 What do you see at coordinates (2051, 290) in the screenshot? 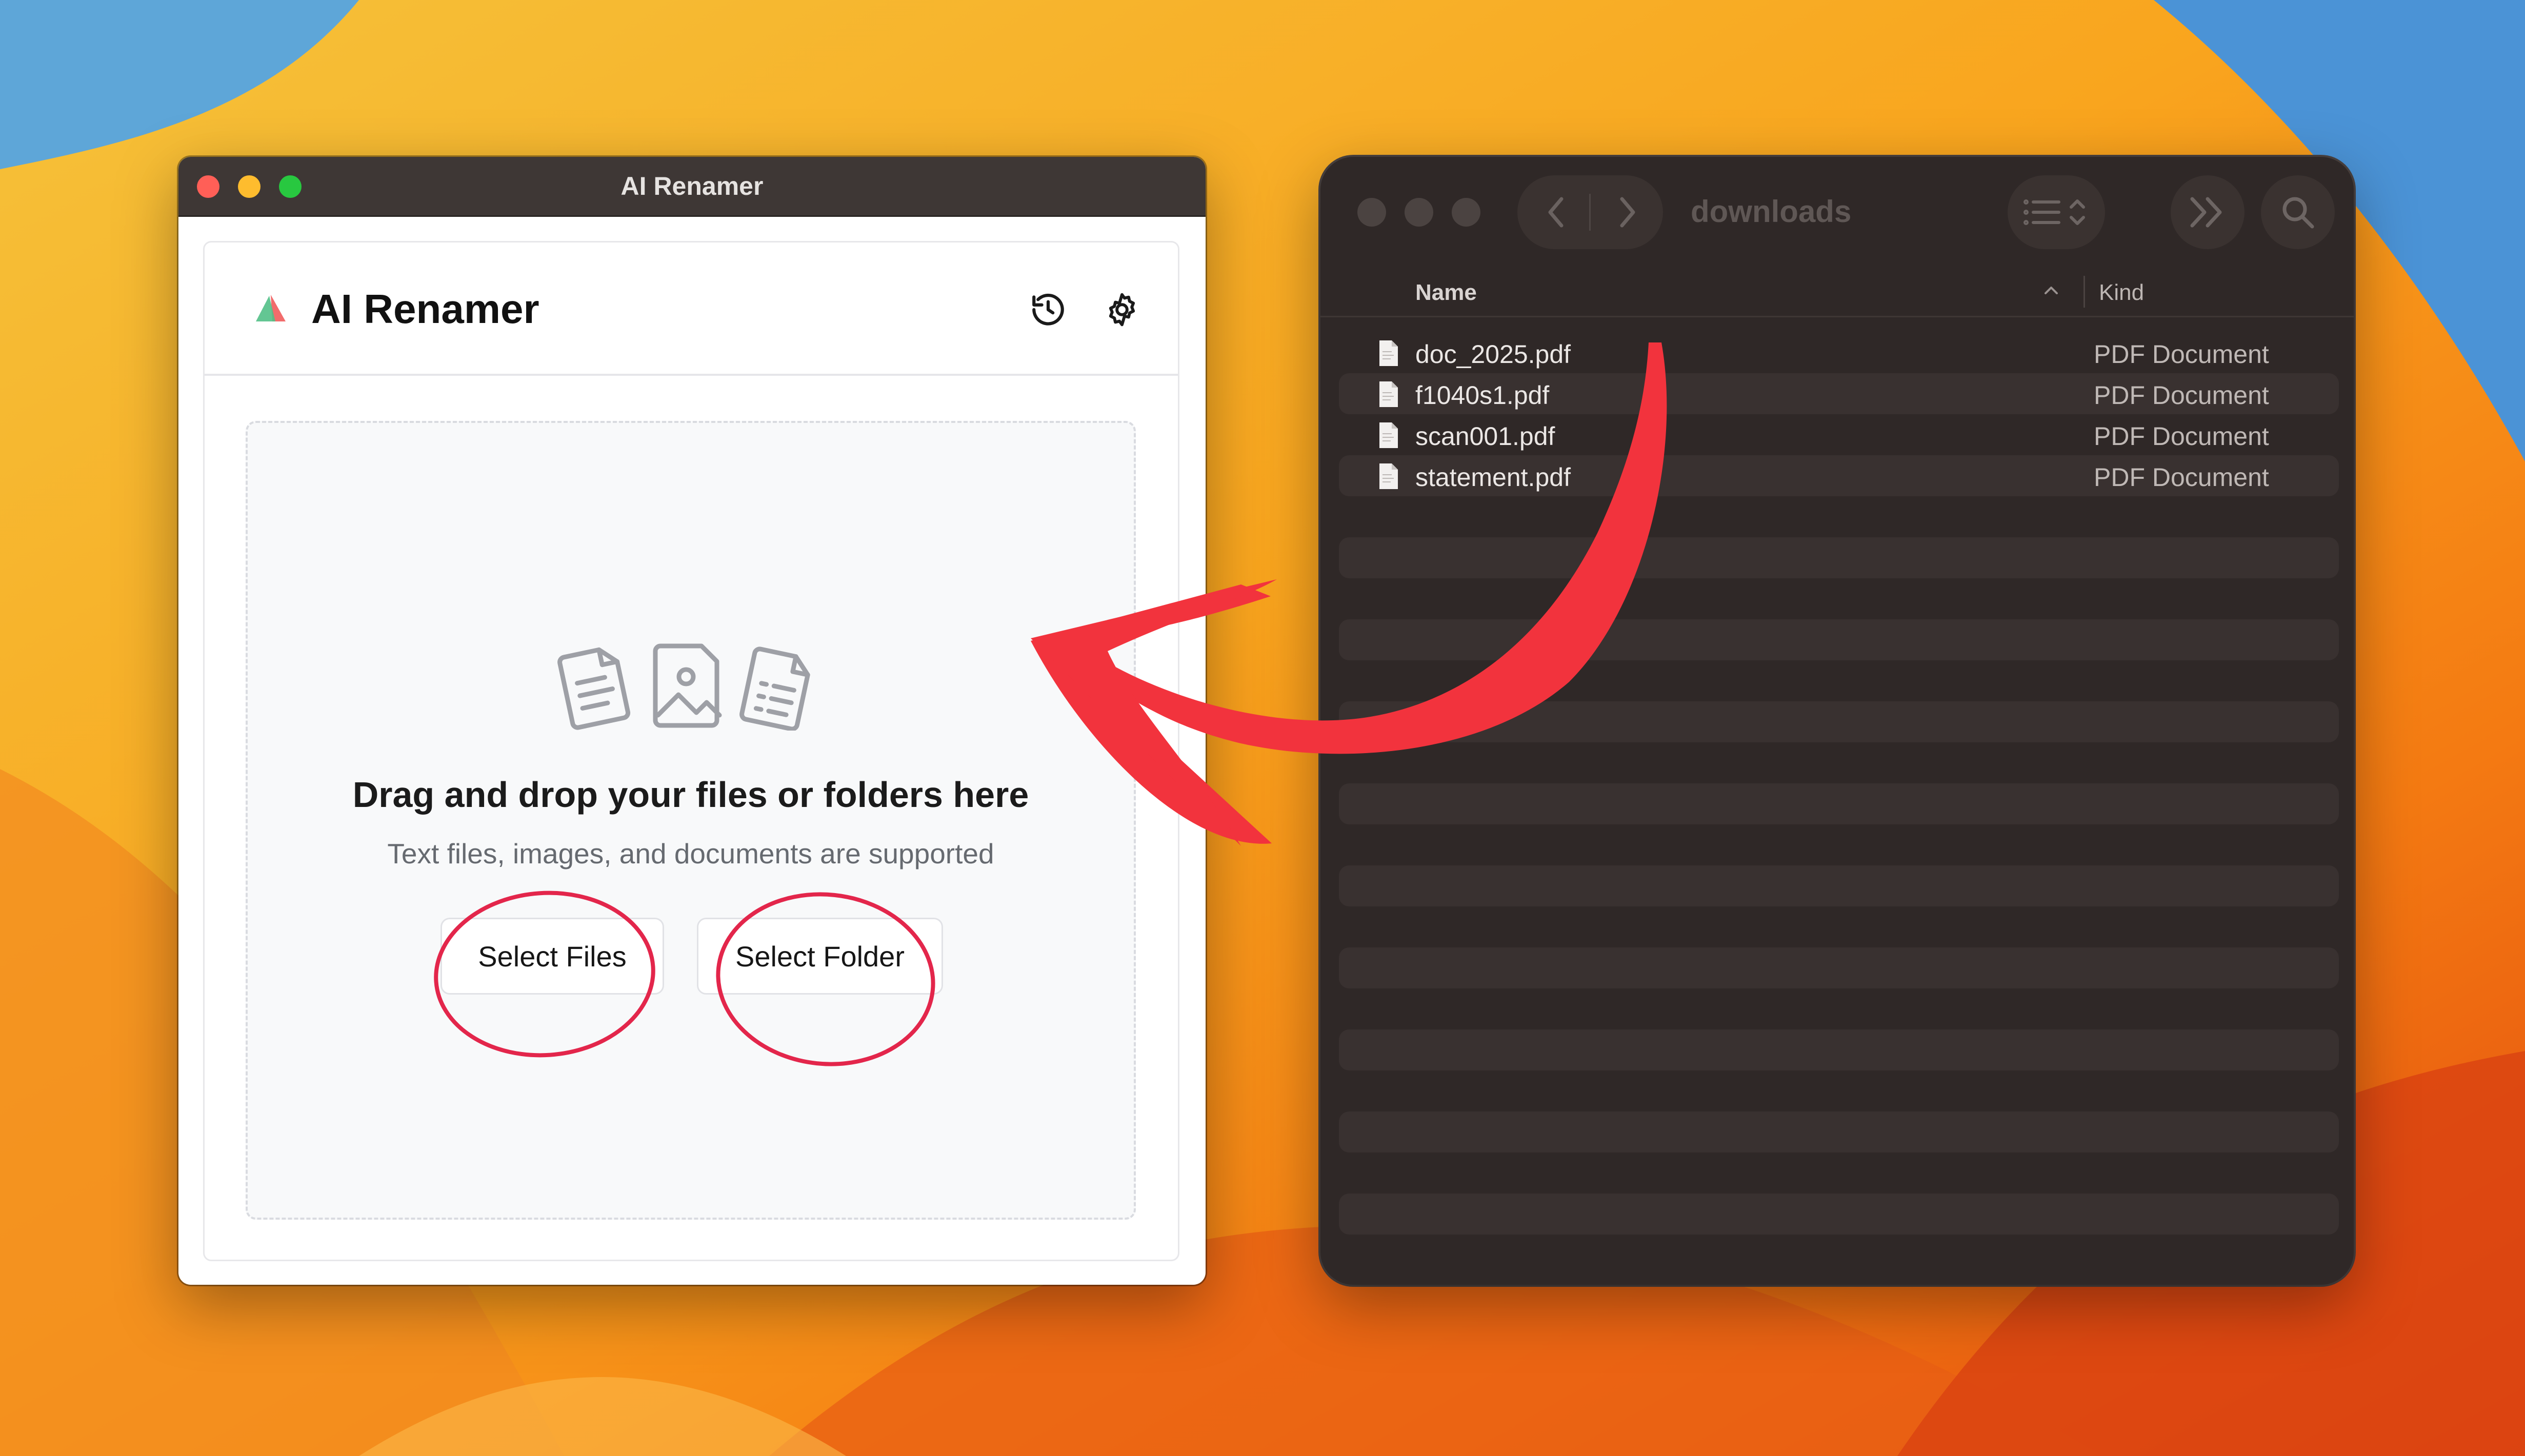
I see `sort-ascending-icon` at bounding box center [2051, 290].